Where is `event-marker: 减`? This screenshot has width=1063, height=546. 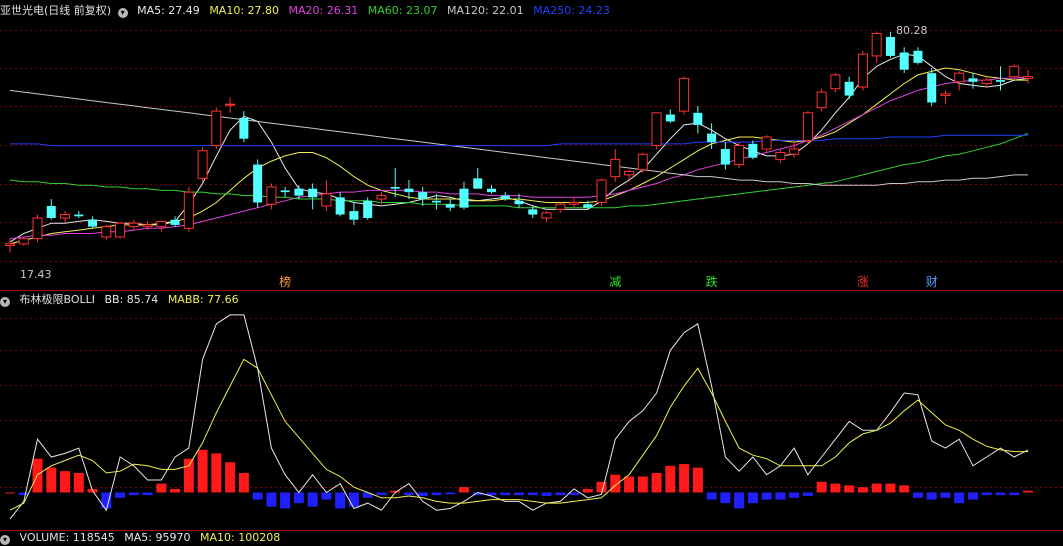 event-marker: 减 is located at coordinates (615, 282).